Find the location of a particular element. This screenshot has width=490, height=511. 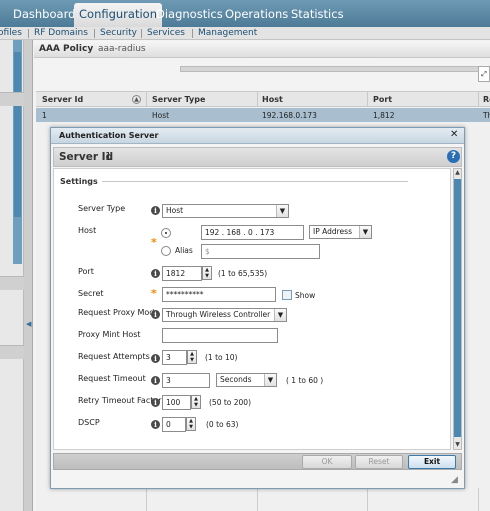

exit-button: Exit is located at coordinates (432, 462).